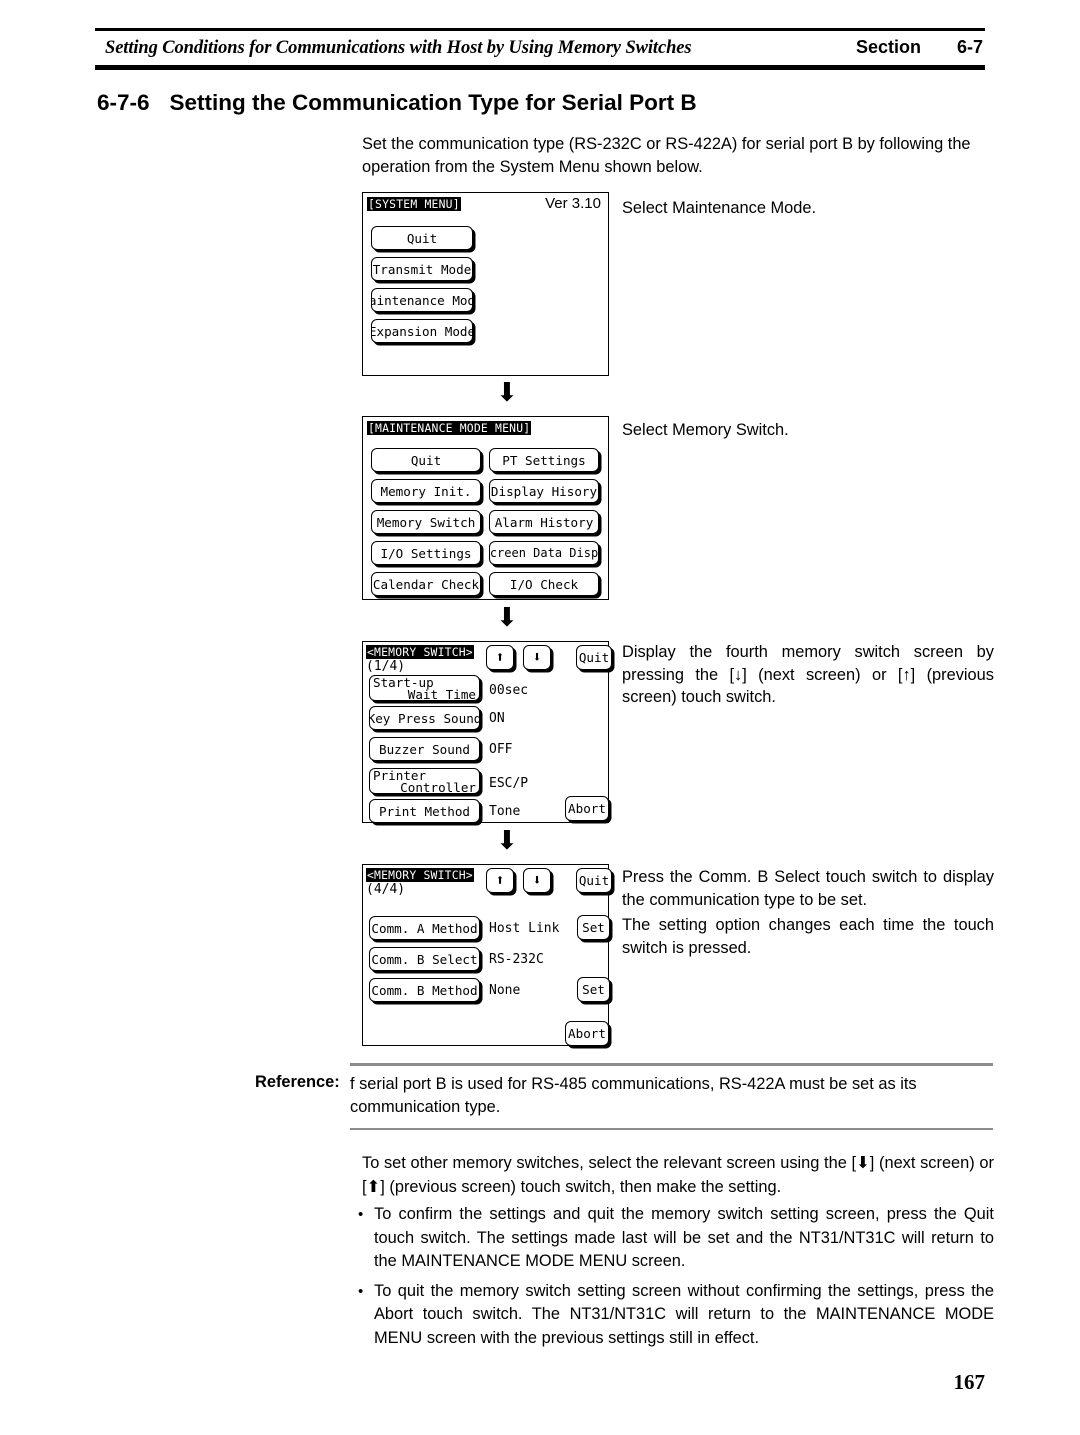 The height and width of the screenshot is (1435, 1080). What do you see at coordinates (507, 618) in the screenshot?
I see `flow-arrow-2: ⬇` at bounding box center [507, 618].